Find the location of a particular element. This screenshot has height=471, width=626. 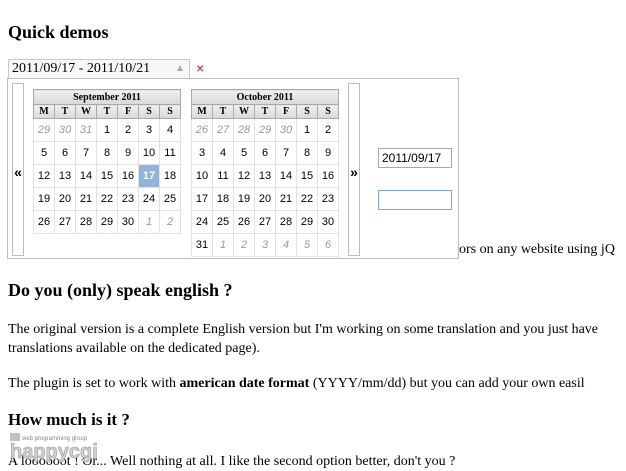

day-cell: 17 is located at coordinates (202, 199).